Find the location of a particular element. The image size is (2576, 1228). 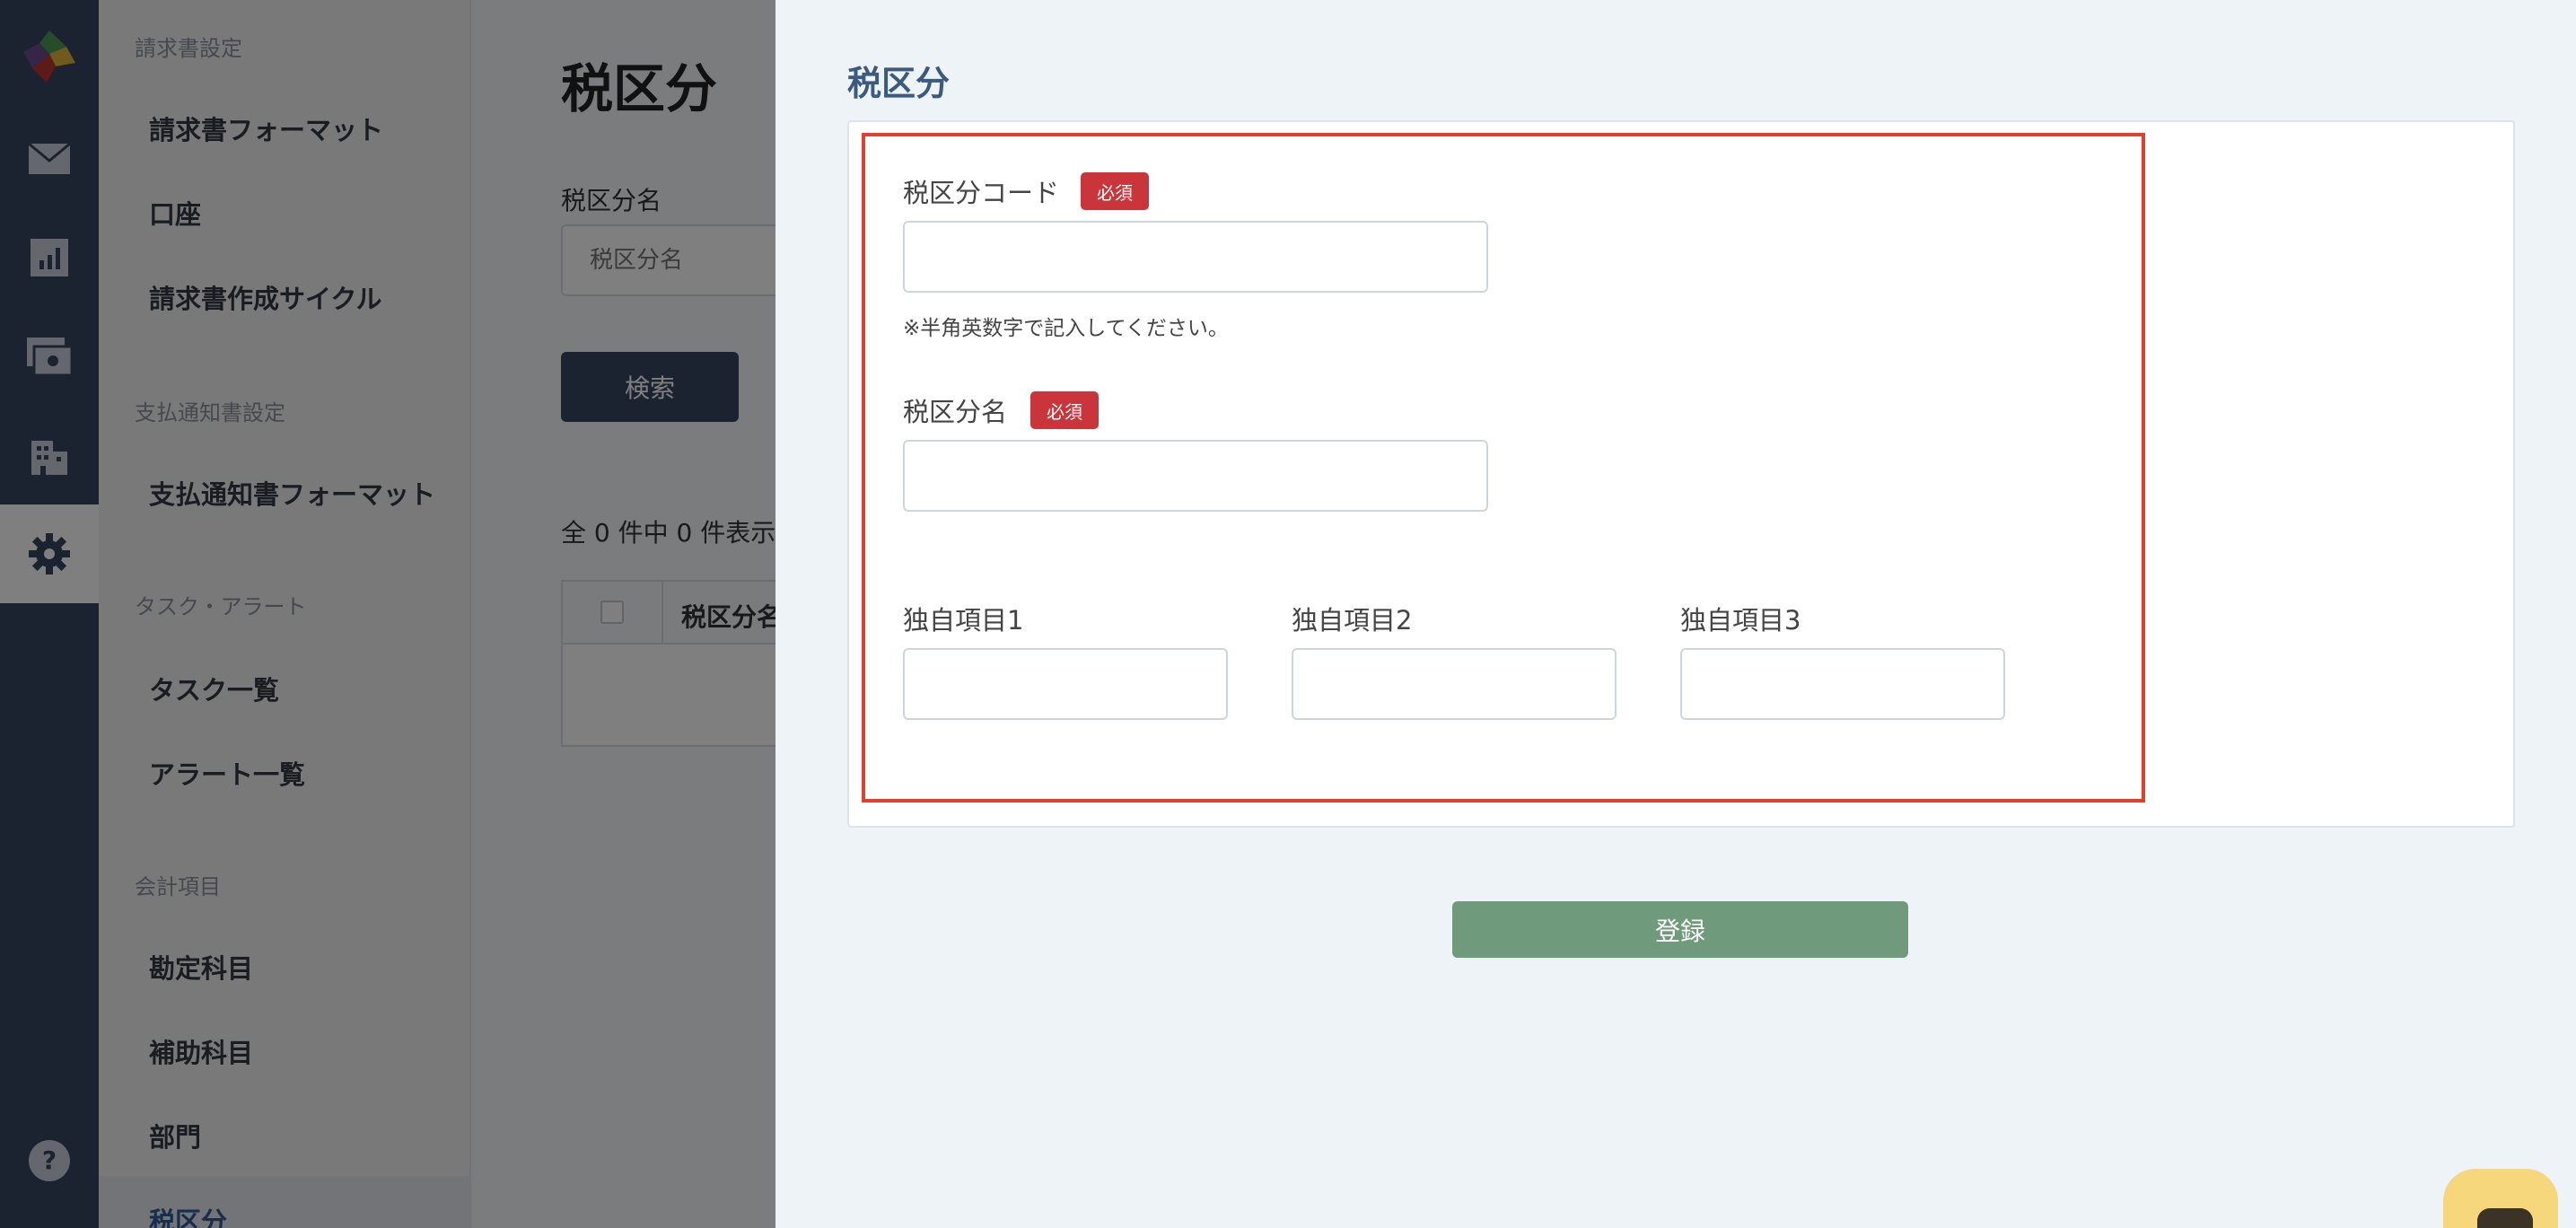

custom2-label: 独自項目2 is located at coordinates (1352, 620).